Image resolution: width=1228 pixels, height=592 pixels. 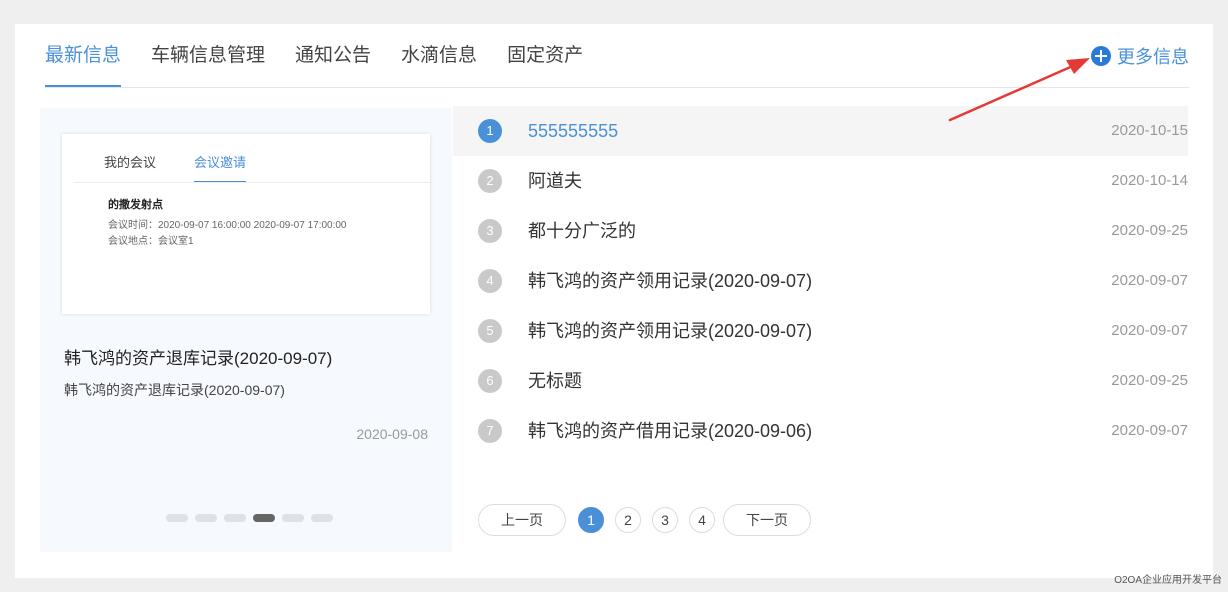 I want to click on page-button-2: 2, so click(x=628, y=520).